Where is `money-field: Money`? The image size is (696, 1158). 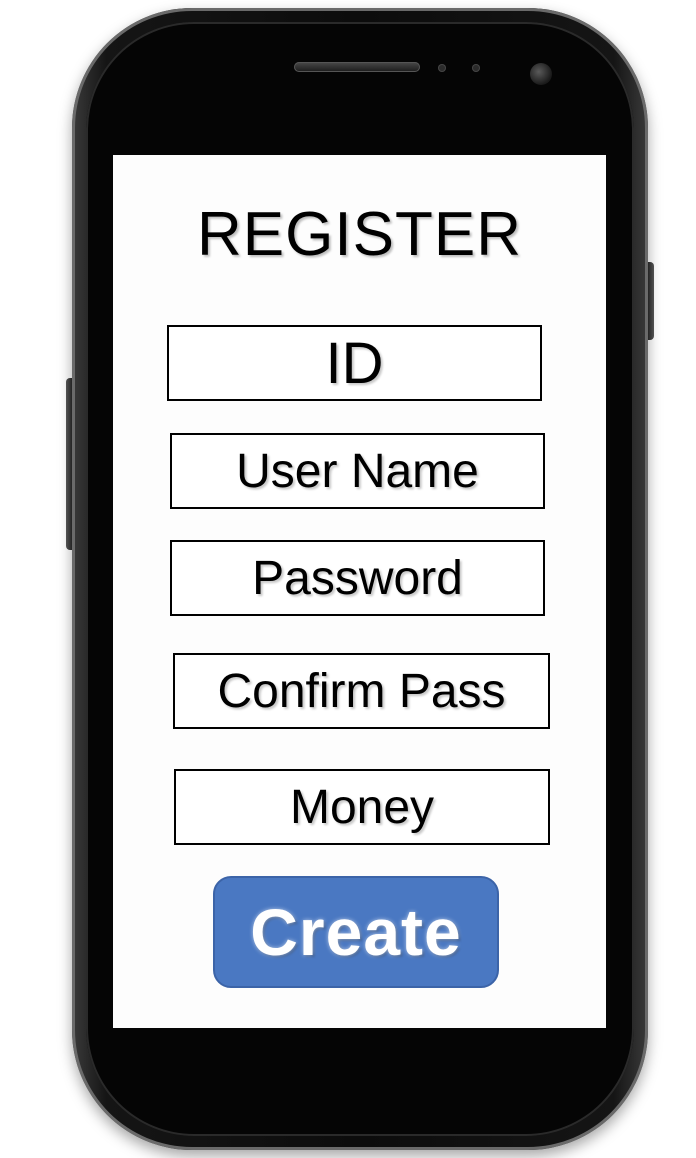 money-field: Money is located at coordinates (362, 807).